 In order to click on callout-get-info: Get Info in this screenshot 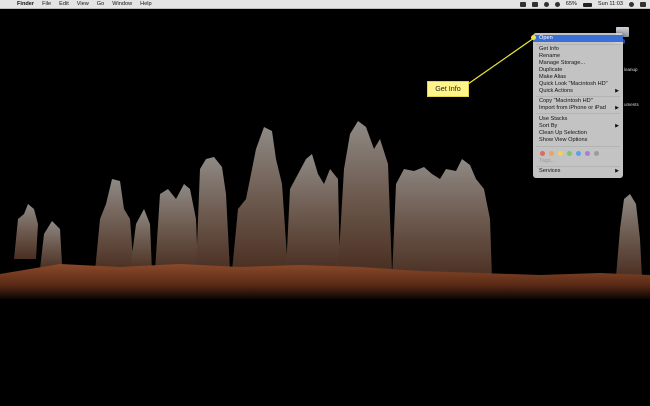, I will do `click(448, 89)`.